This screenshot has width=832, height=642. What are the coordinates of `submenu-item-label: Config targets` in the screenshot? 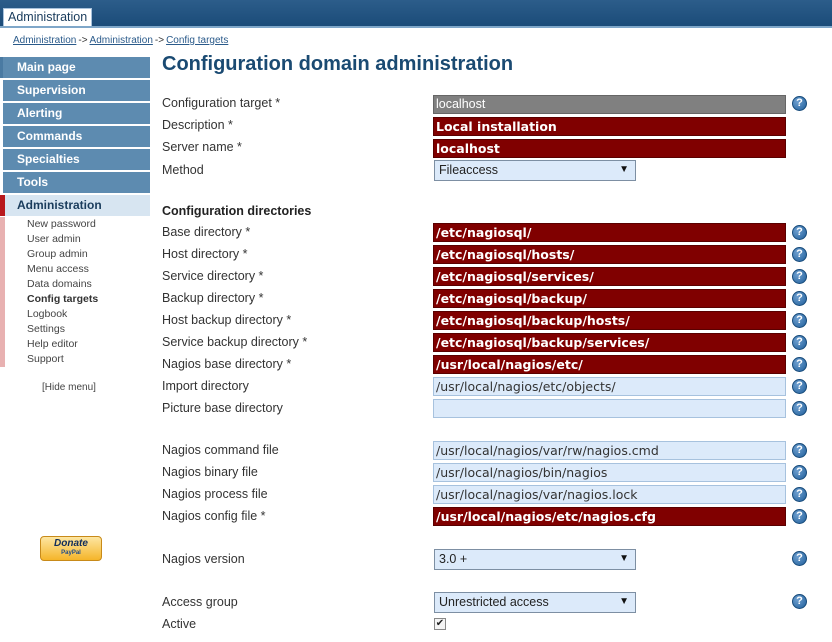 It's located at (63, 299).